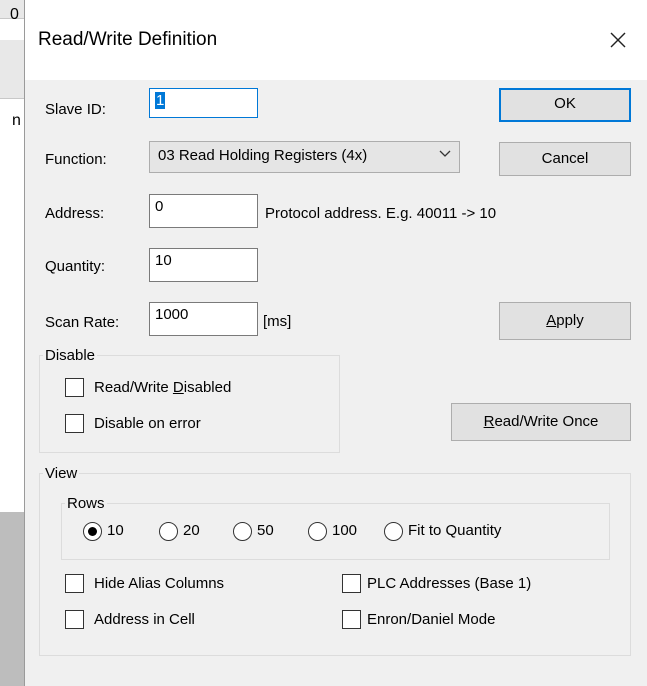  What do you see at coordinates (61, 473) in the screenshot?
I see `view-group-title: View` at bounding box center [61, 473].